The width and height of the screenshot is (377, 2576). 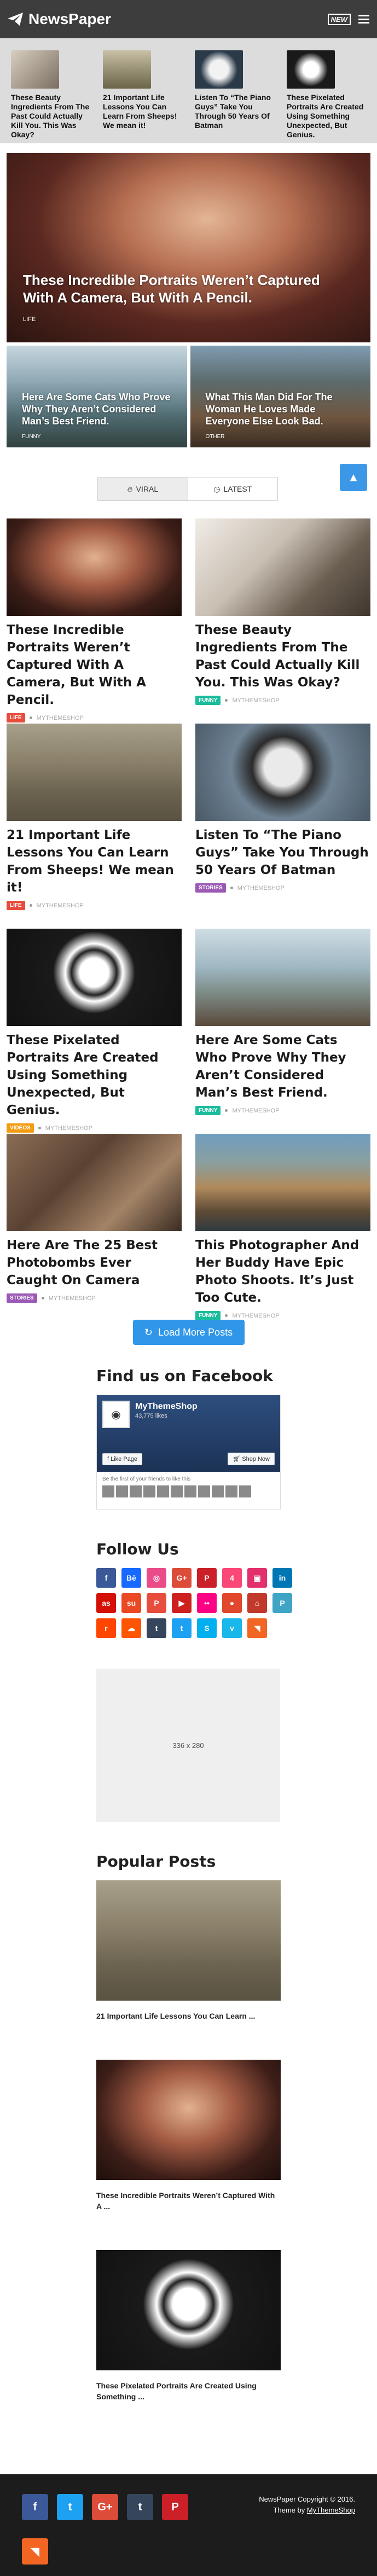 I want to click on tab-viral: 🔥︎ VIRAL, so click(x=143, y=488).